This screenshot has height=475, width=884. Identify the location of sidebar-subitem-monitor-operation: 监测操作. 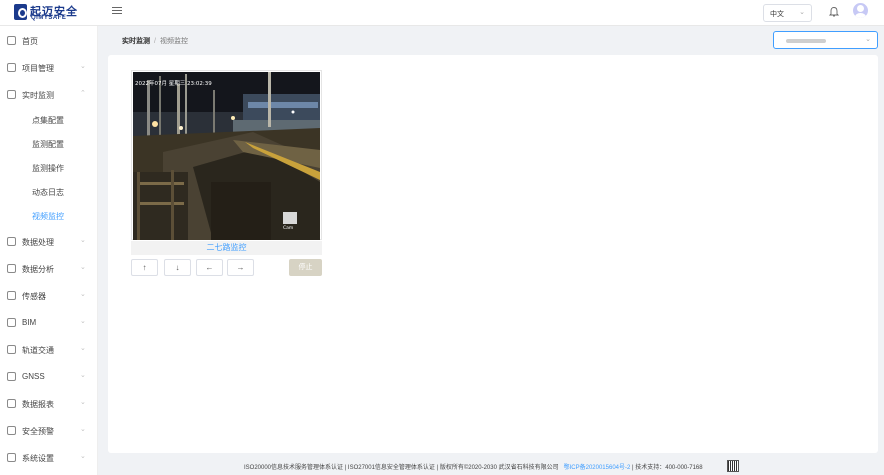
(49, 168).